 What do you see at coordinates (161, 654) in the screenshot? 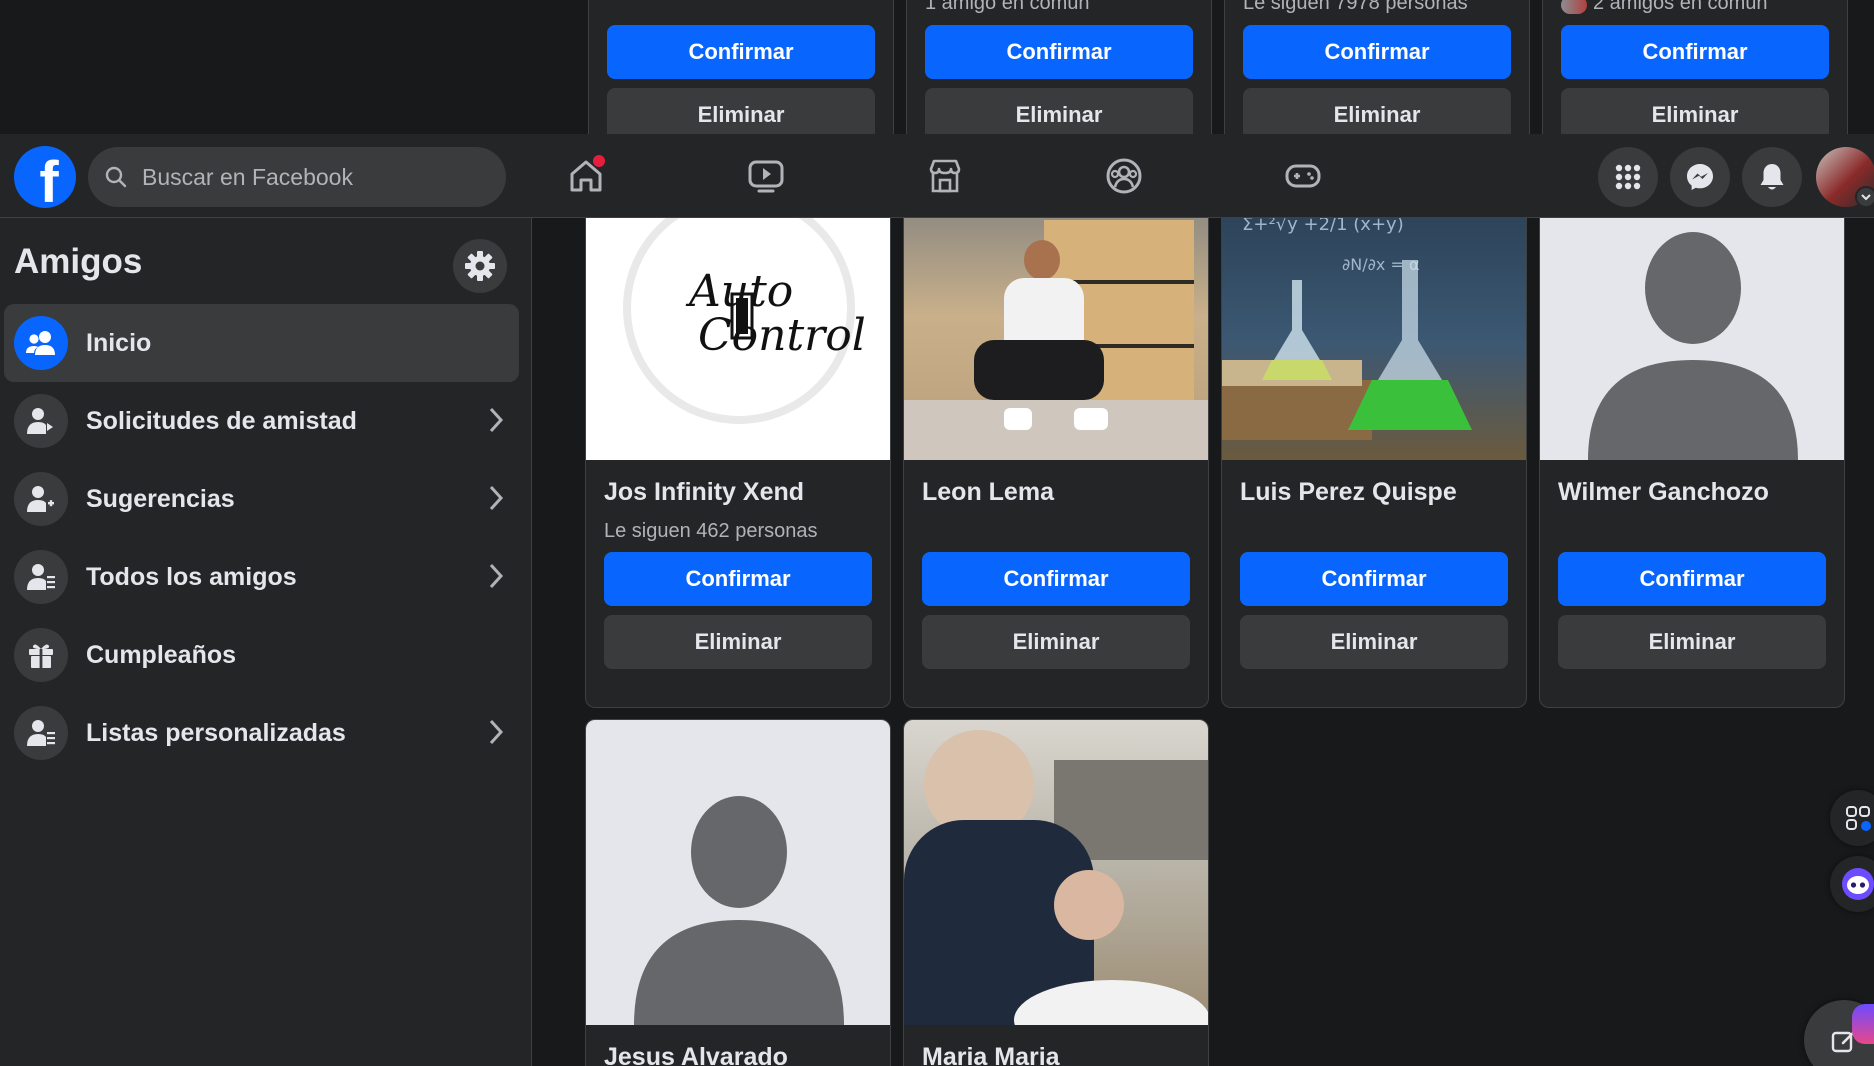
I see `sidebar-item-label: Cumpleaños` at bounding box center [161, 654].